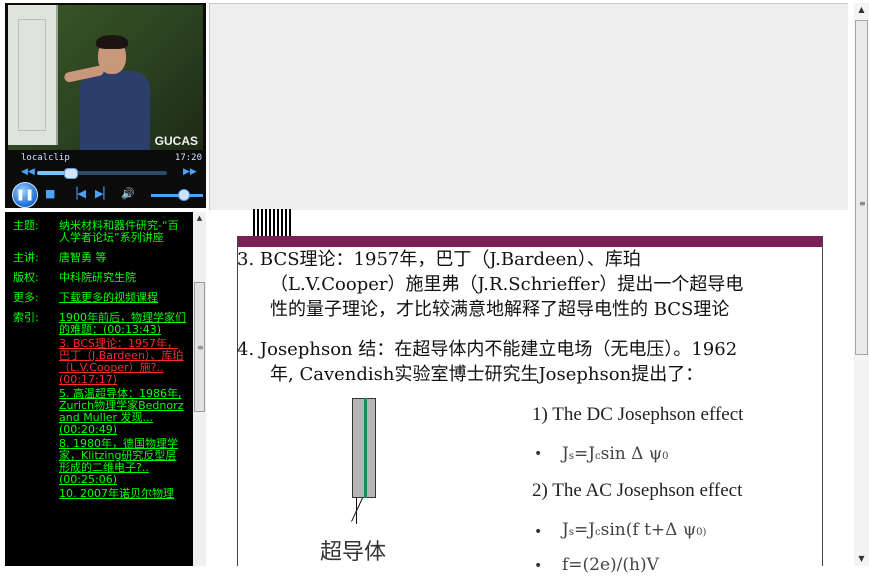  I want to click on video-frame: GUCAS, so click(105, 77).